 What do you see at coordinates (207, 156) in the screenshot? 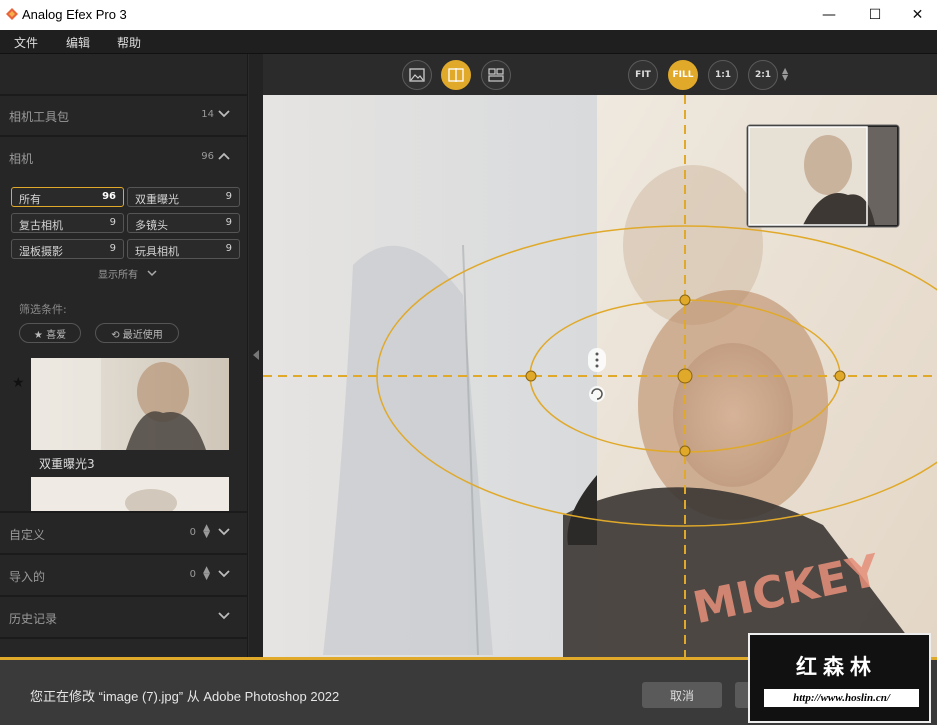
I see `section-count: 96` at bounding box center [207, 156].